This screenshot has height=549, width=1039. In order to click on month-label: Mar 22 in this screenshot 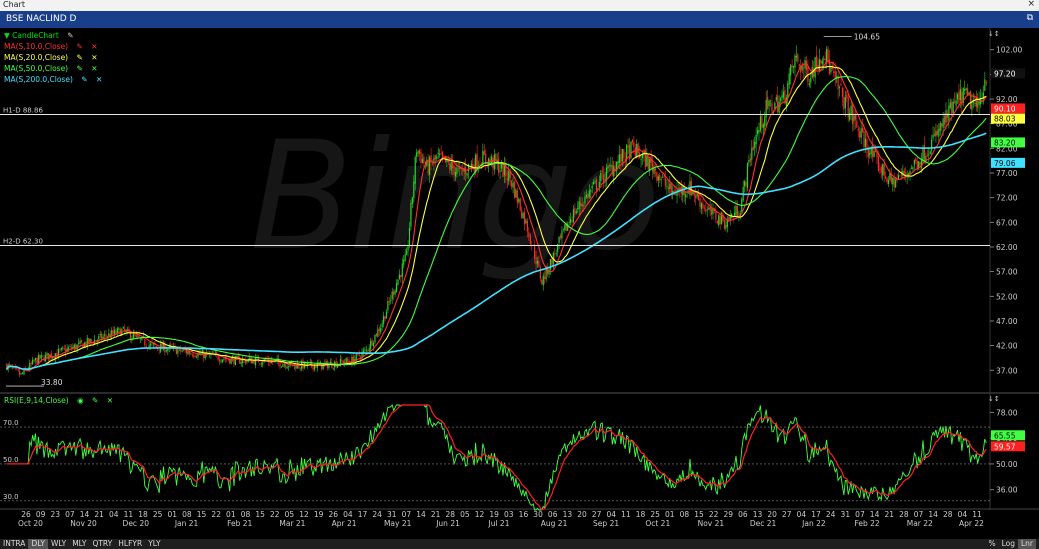, I will do `click(920, 523)`.